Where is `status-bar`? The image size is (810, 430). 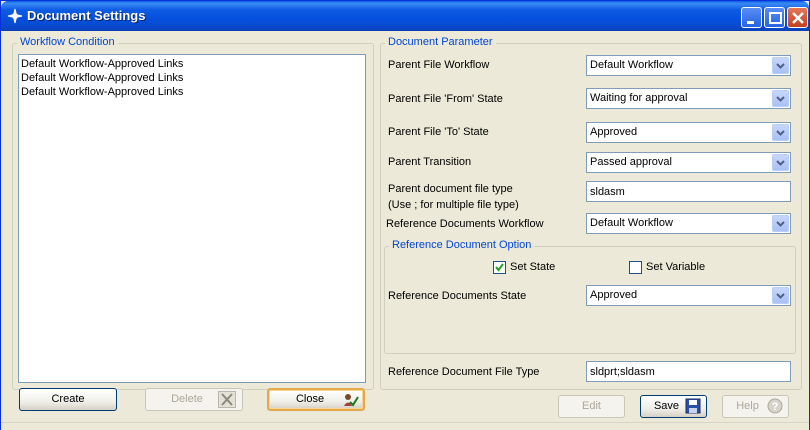 status-bar is located at coordinates (405, 426).